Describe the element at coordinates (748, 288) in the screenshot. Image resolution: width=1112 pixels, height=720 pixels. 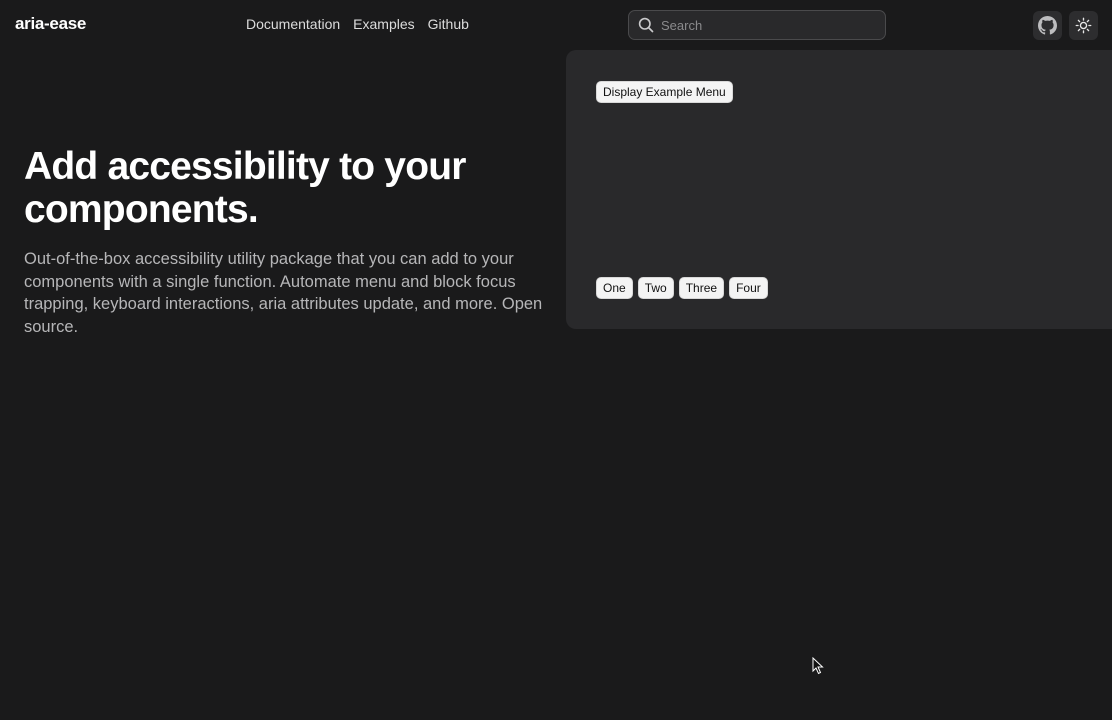
I see `demo-button-four: Four` at that location.